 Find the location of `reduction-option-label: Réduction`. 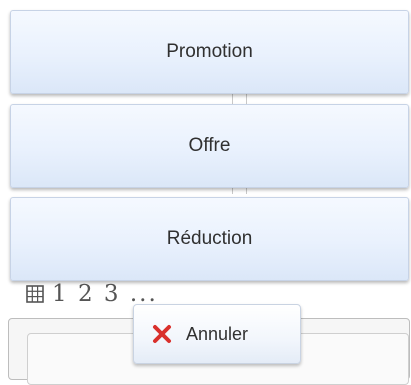

reduction-option-label: Réduction is located at coordinates (209, 238).